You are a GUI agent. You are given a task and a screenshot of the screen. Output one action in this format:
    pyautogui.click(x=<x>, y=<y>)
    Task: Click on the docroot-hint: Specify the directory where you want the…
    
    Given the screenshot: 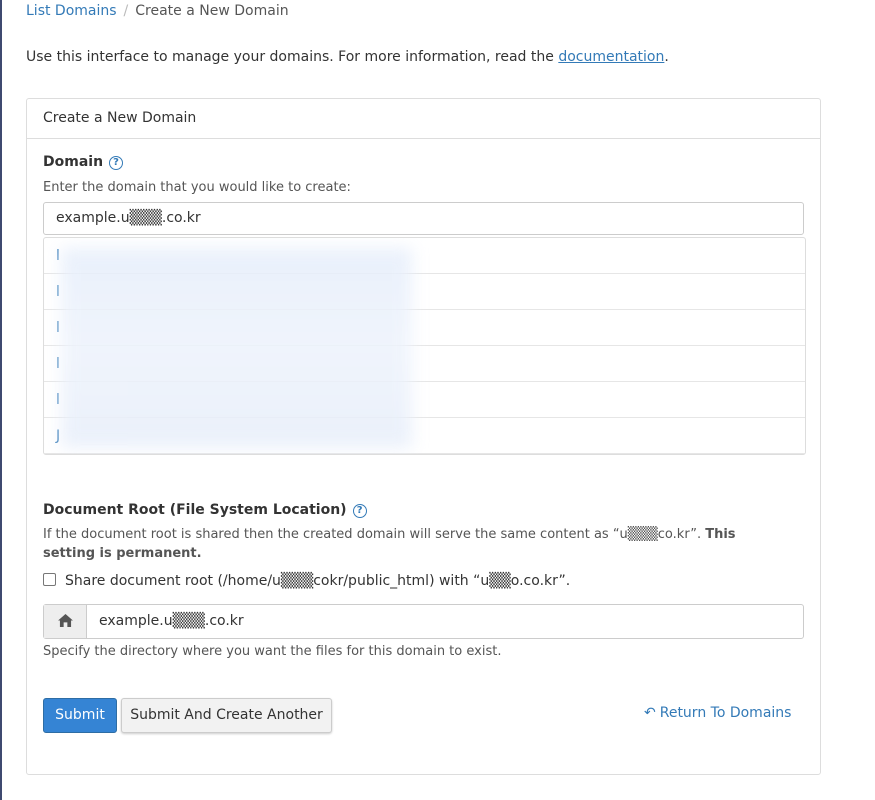 What is the action you would take?
    pyautogui.click(x=272, y=651)
    